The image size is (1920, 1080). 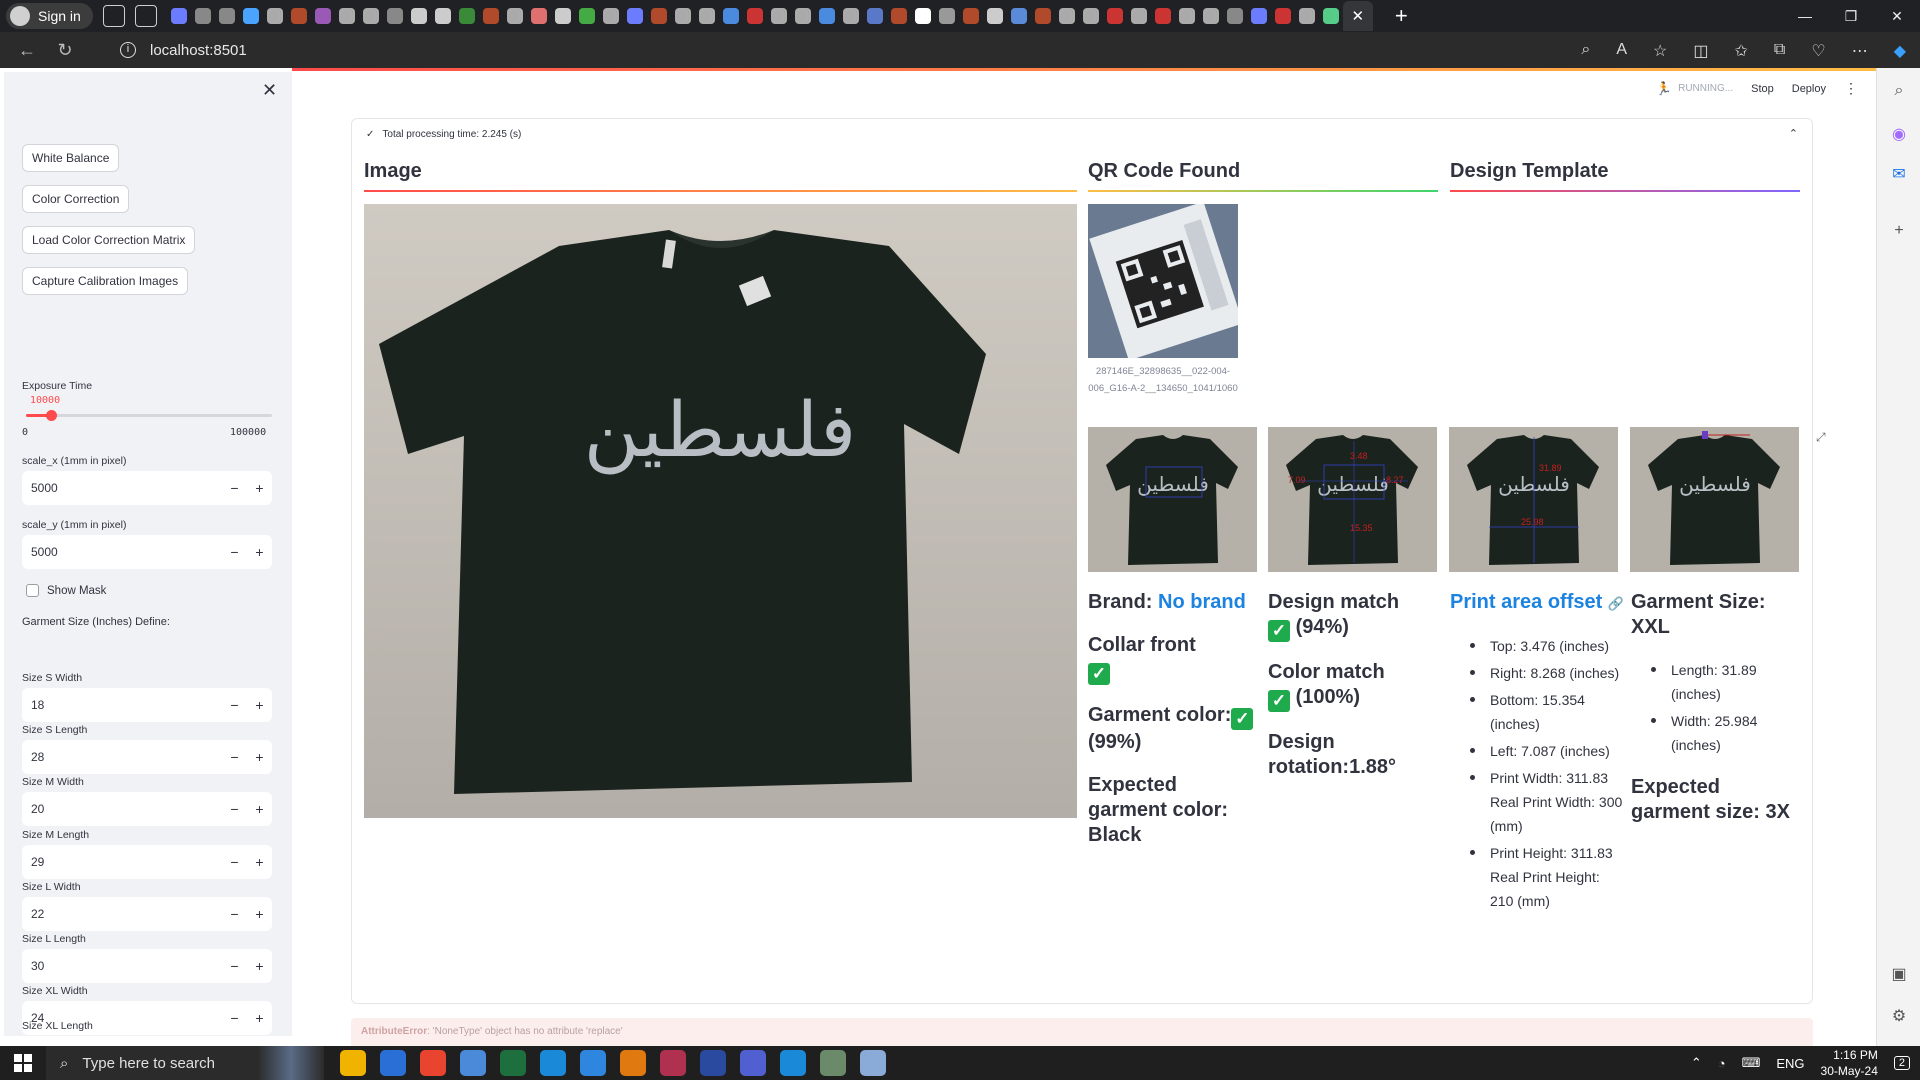 I want to click on size-input: 22− +, so click(x=147, y=913).